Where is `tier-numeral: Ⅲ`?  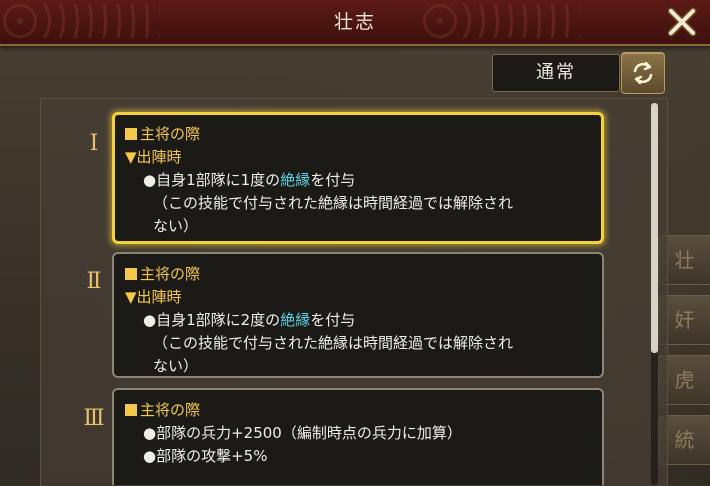
tier-numeral: Ⅲ is located at coordinates (94, 418).